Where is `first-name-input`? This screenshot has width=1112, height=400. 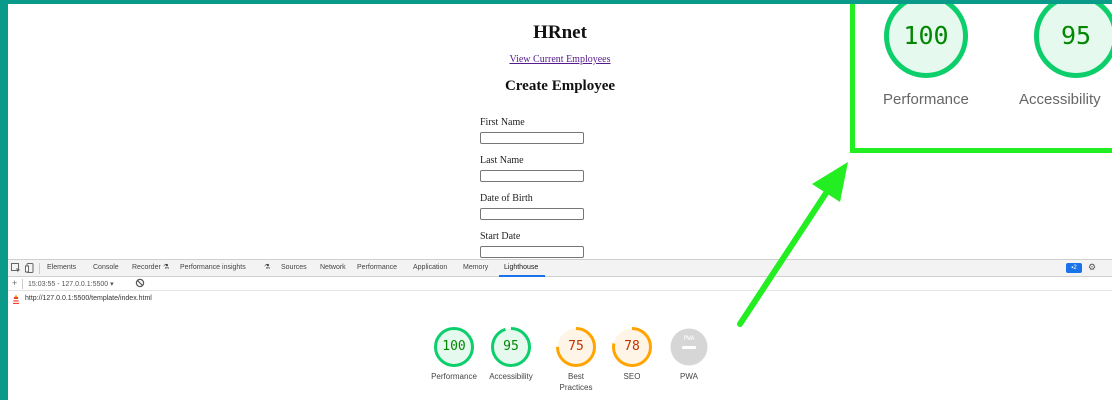 first-name-input is located at coordinates (532, 138).